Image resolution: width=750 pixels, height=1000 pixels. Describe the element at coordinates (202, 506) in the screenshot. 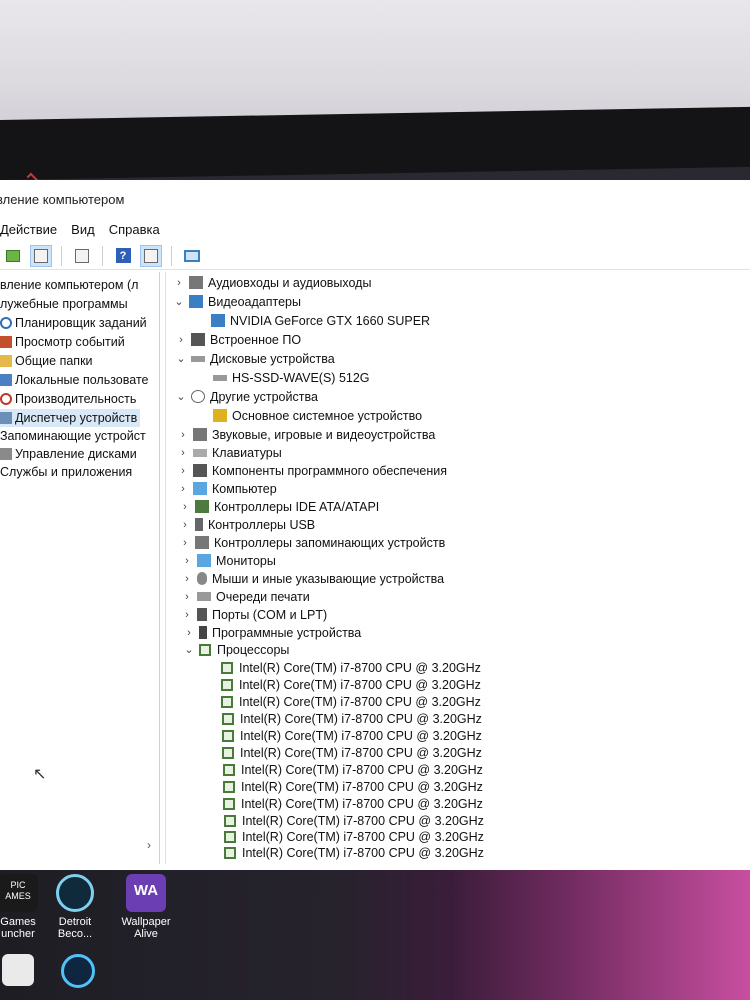

I see `ide-icon` at that location.